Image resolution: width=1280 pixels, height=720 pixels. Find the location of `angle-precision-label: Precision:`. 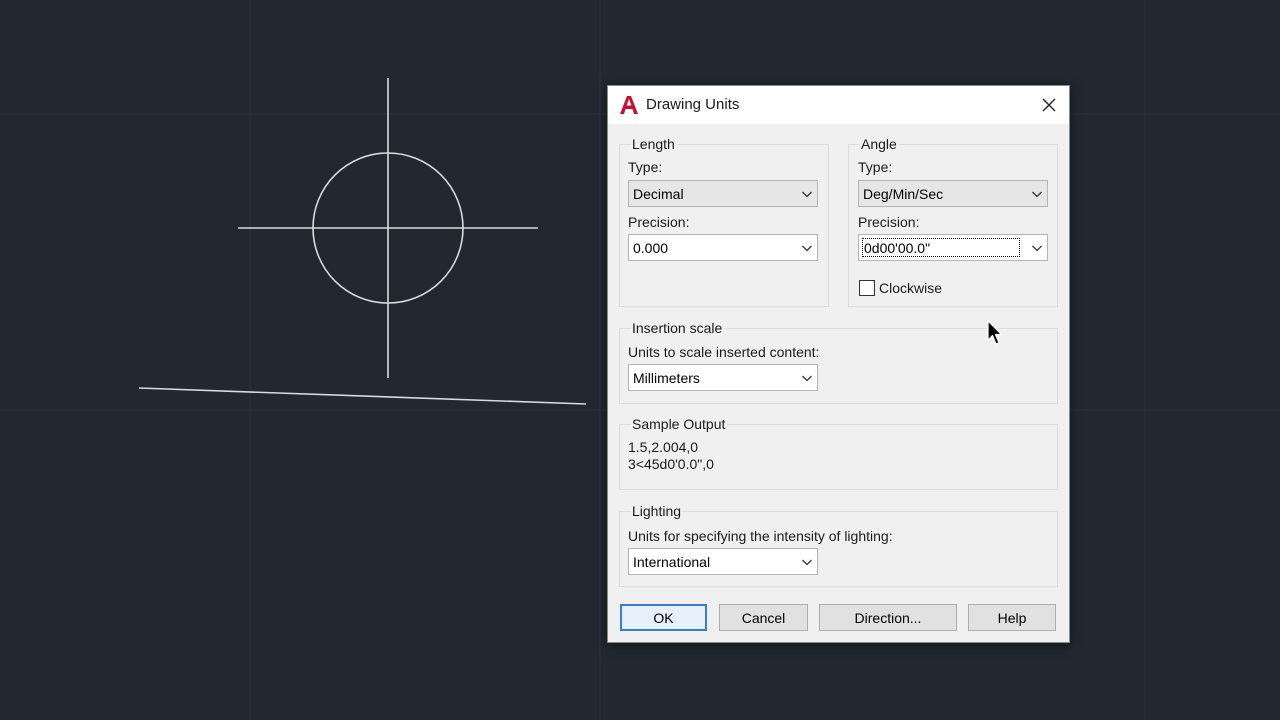

angle-precision-label: Precision: is located at coordinates (889, 222).